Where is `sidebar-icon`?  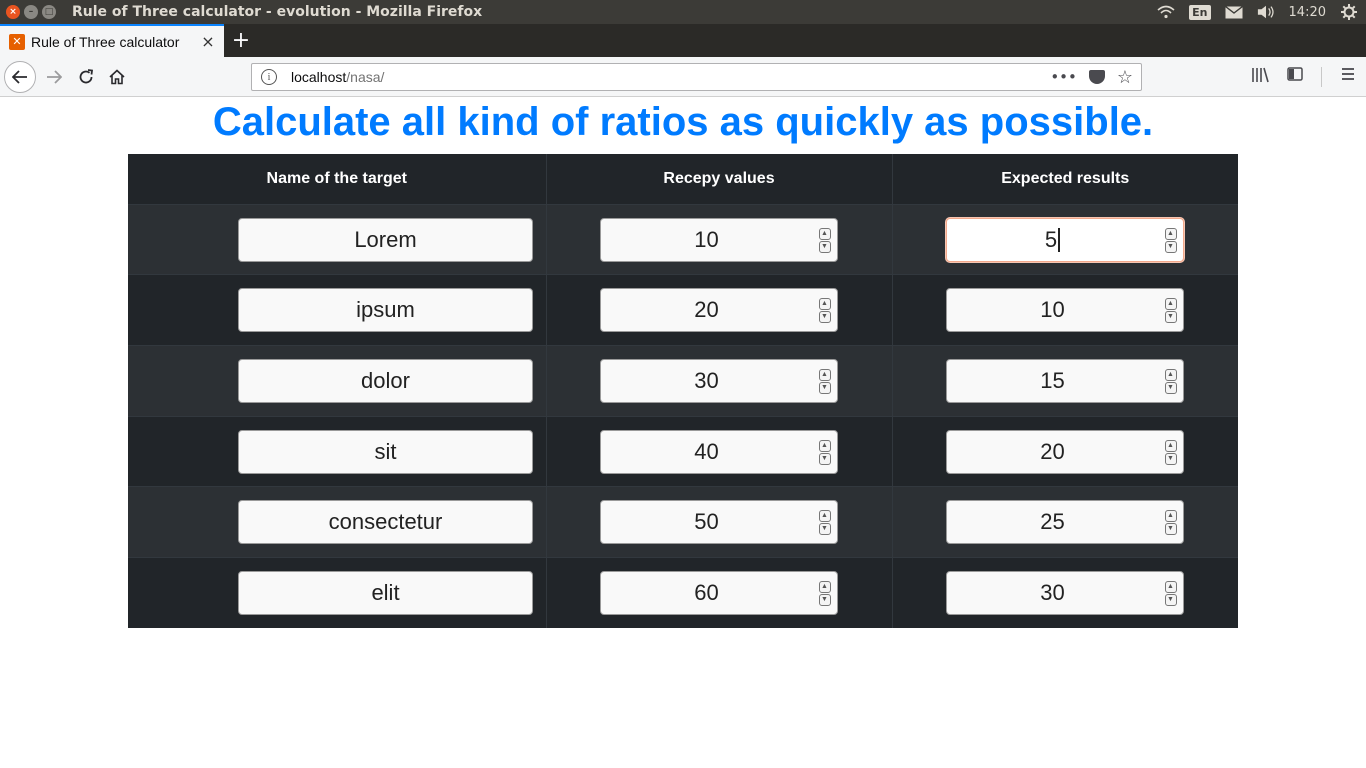 sidebar-icon is located at coordinates (1295, 77).